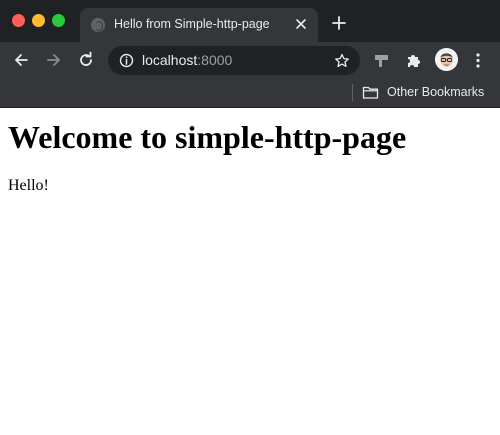 The height and width of the screenshot is (435, 500). I want to click on tab-active: Hello from Simple-http-page, so click(199, 25).